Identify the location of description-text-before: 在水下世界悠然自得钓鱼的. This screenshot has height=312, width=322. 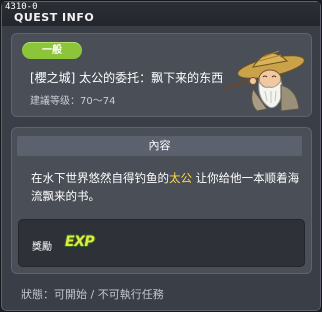
(100, 178).